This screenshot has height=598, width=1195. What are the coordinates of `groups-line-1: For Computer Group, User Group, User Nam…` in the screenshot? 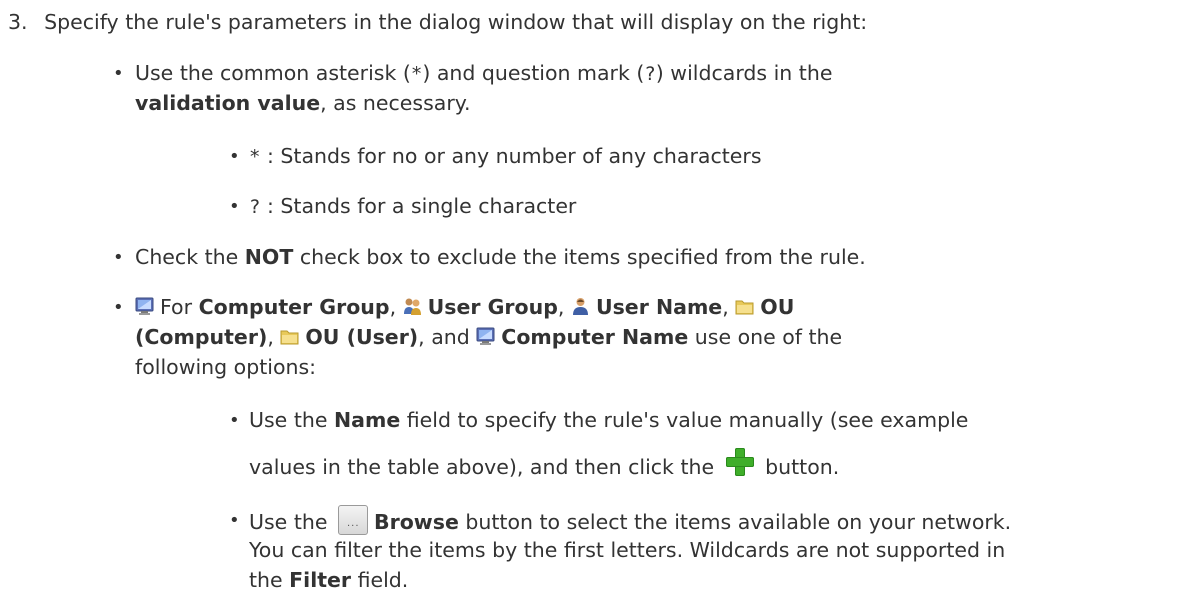 It's located at (464, 307).